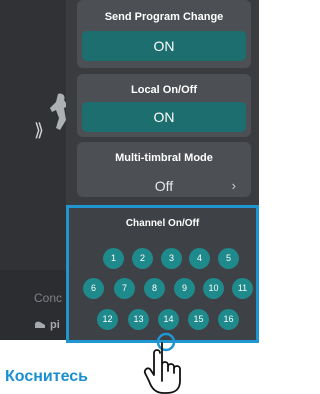  I want to click on local-on-off-label: Local On/Off, so click(164, 90).